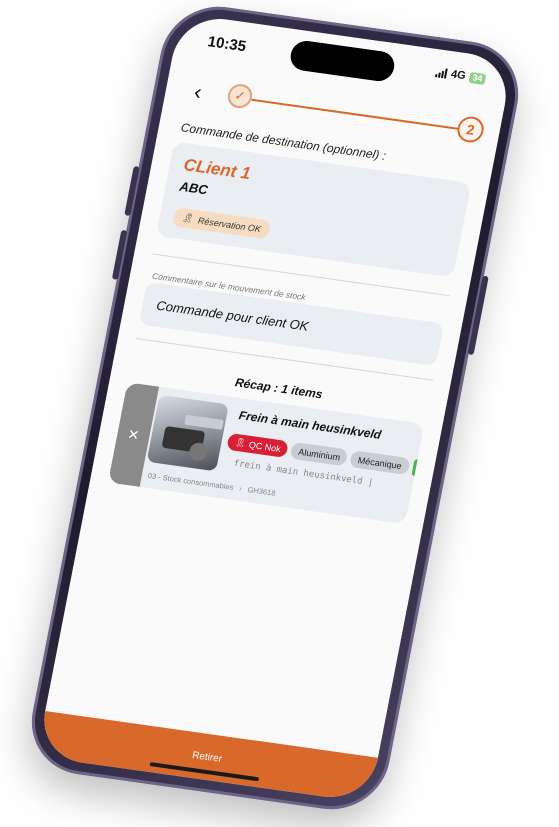  I want to click on tag-qc-nok: 🎗 QC Nok, so click(258, 445).